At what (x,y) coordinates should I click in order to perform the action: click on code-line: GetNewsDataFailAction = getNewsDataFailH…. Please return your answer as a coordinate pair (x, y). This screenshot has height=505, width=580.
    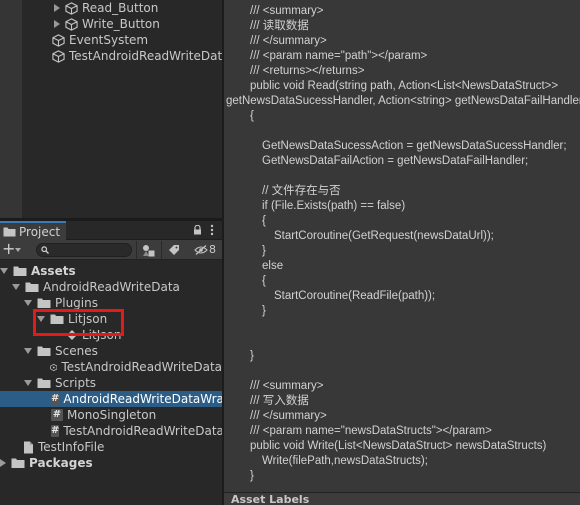
    Looking at the image, I should click on (395, 161).